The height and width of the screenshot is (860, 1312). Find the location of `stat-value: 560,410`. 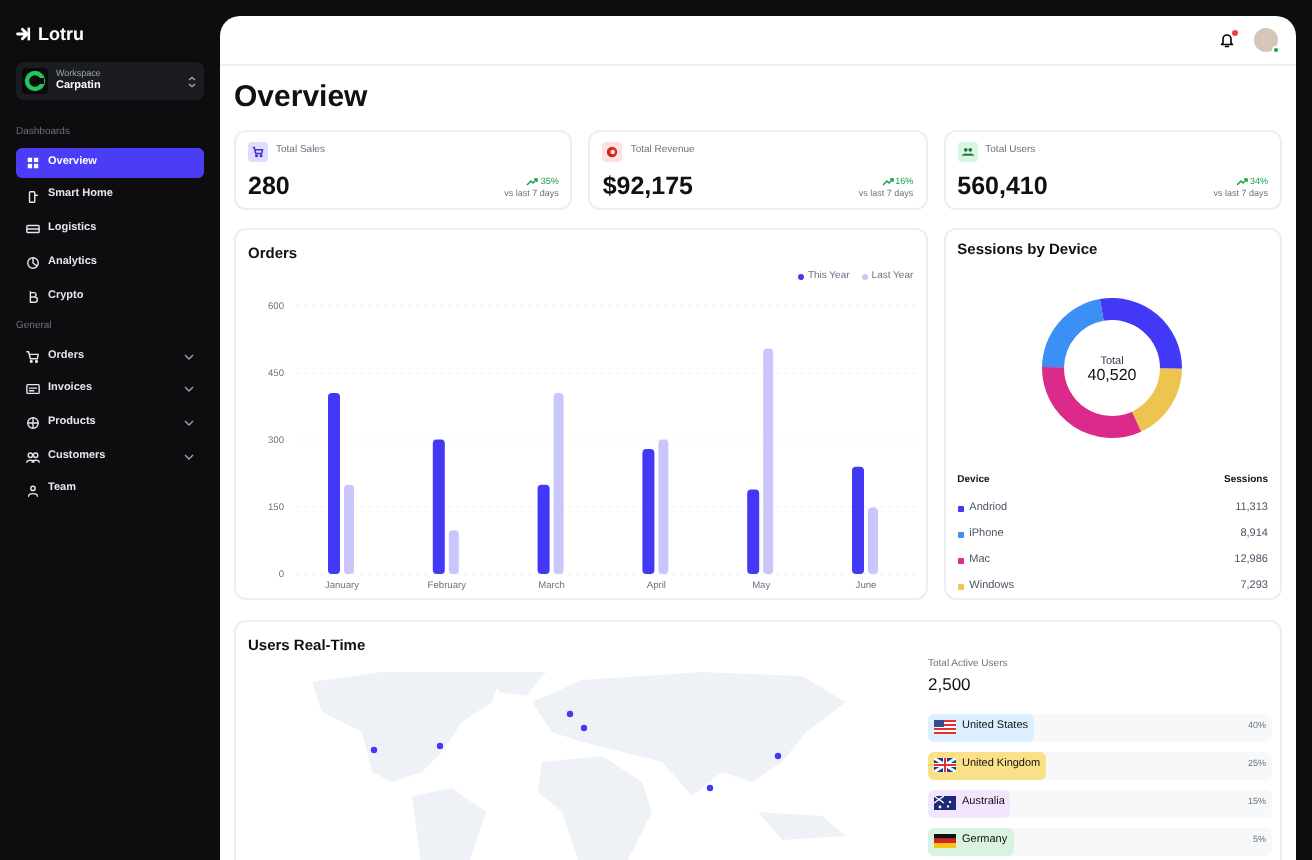

stat-value: 560,410 is located at coordinates (1002, 185).